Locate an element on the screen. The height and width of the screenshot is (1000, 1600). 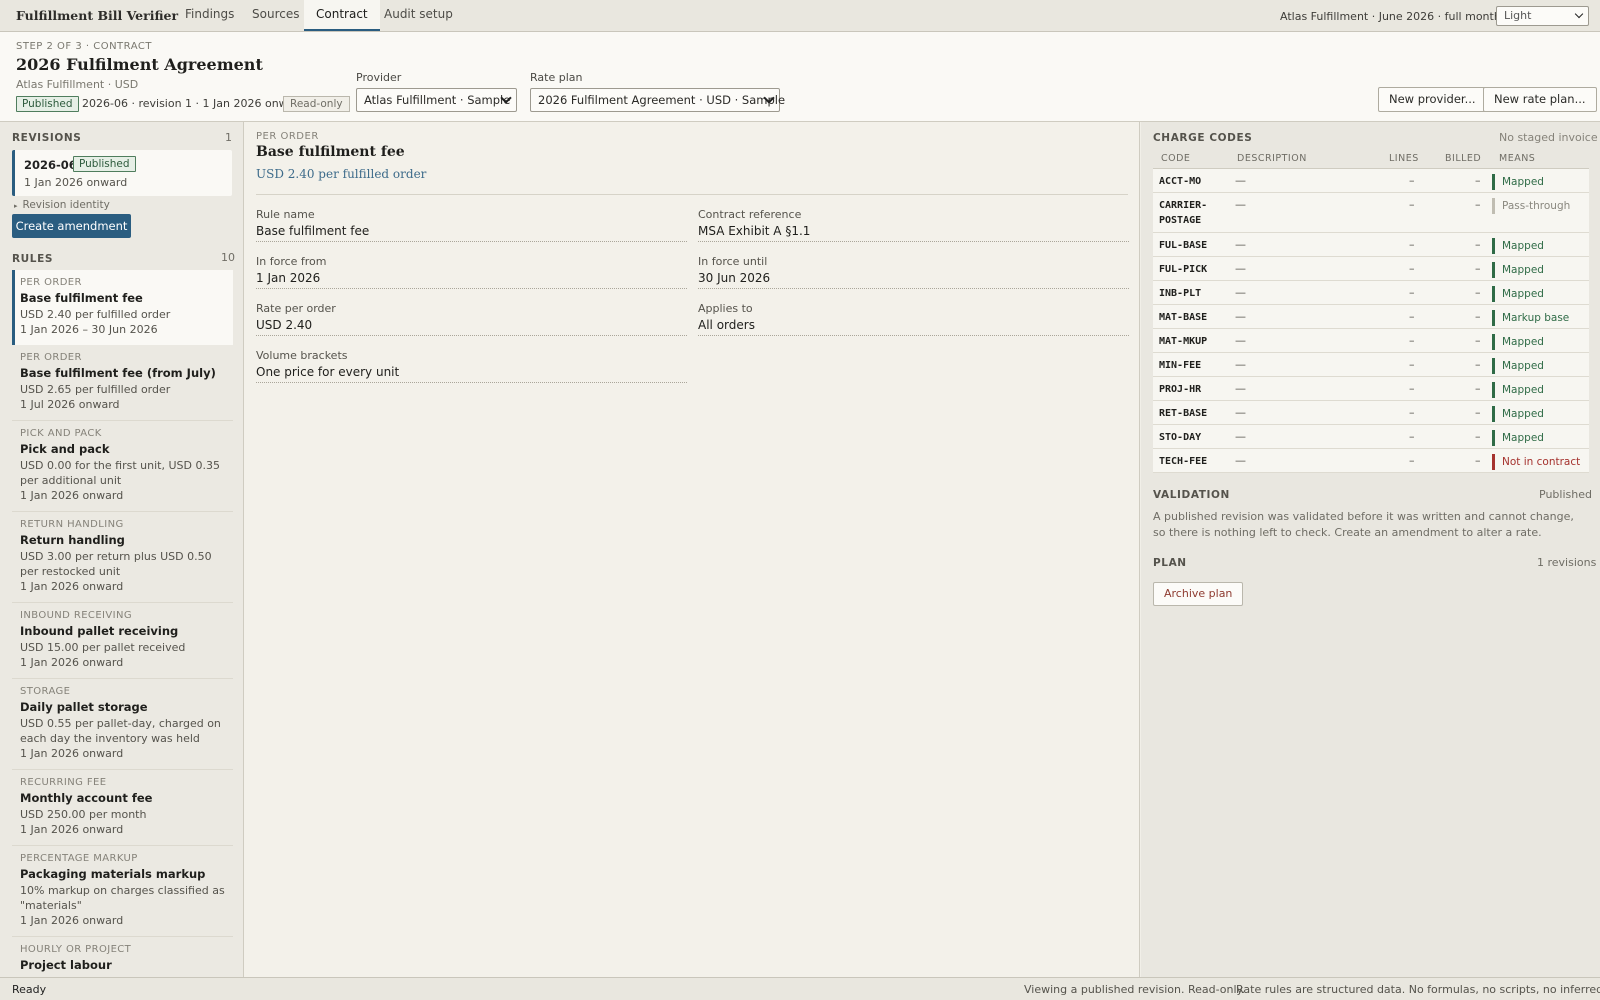
tab-findings: Findings is located at coordinates (209, 15).